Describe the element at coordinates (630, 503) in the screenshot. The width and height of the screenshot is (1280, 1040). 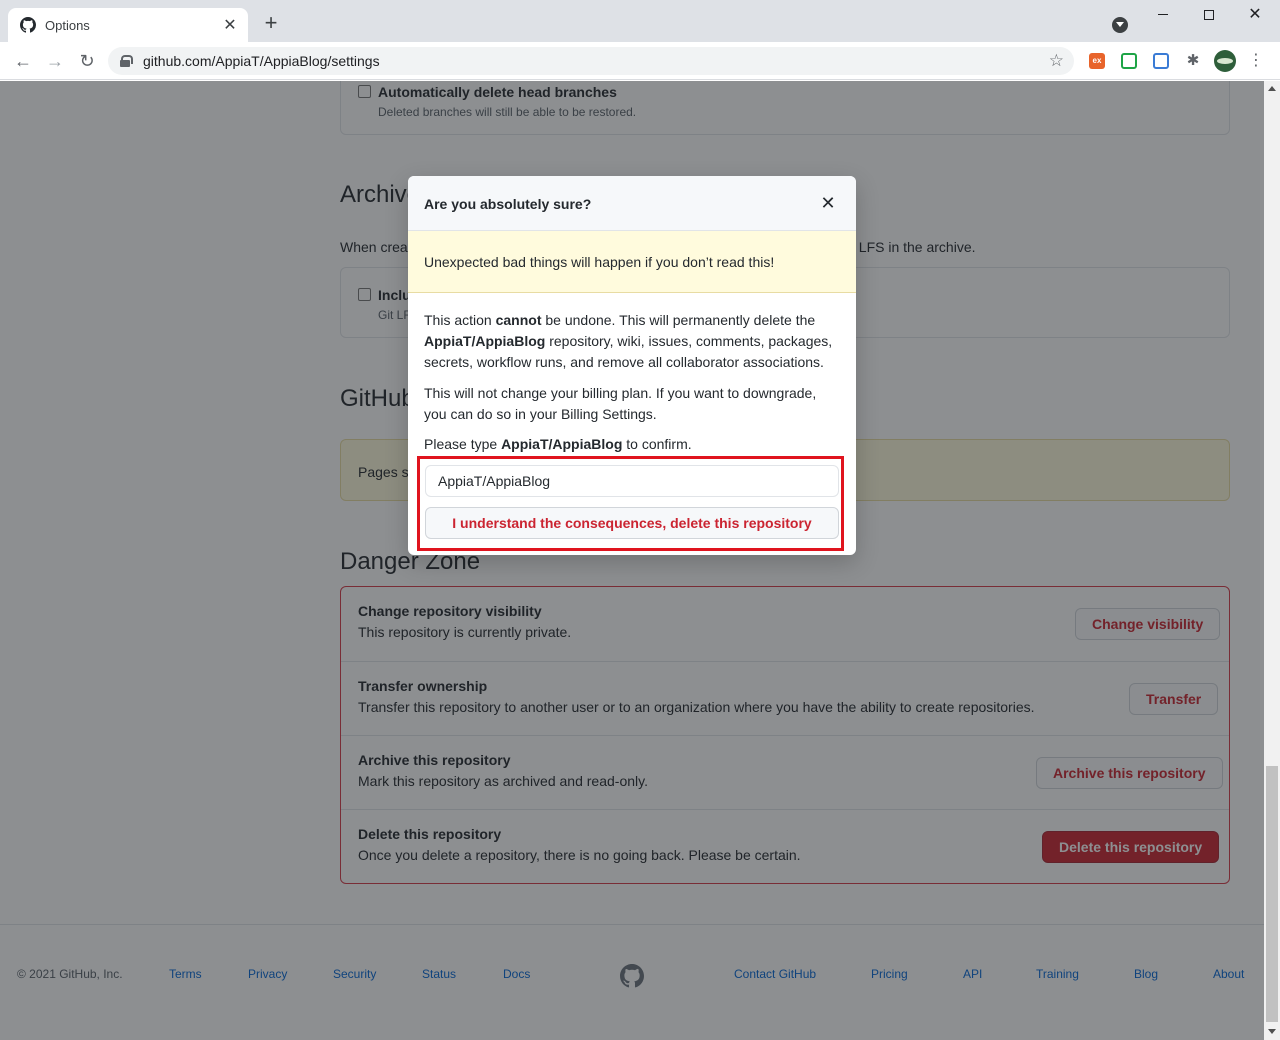
I see `annotation-highlight-box` at that location.